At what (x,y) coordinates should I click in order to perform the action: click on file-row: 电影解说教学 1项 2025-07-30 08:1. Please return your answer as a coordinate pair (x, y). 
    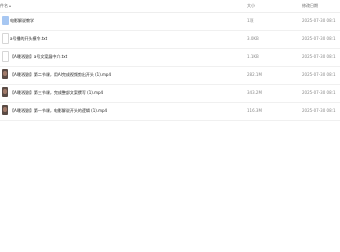
    Looking at the image, I should click on (170, 21).